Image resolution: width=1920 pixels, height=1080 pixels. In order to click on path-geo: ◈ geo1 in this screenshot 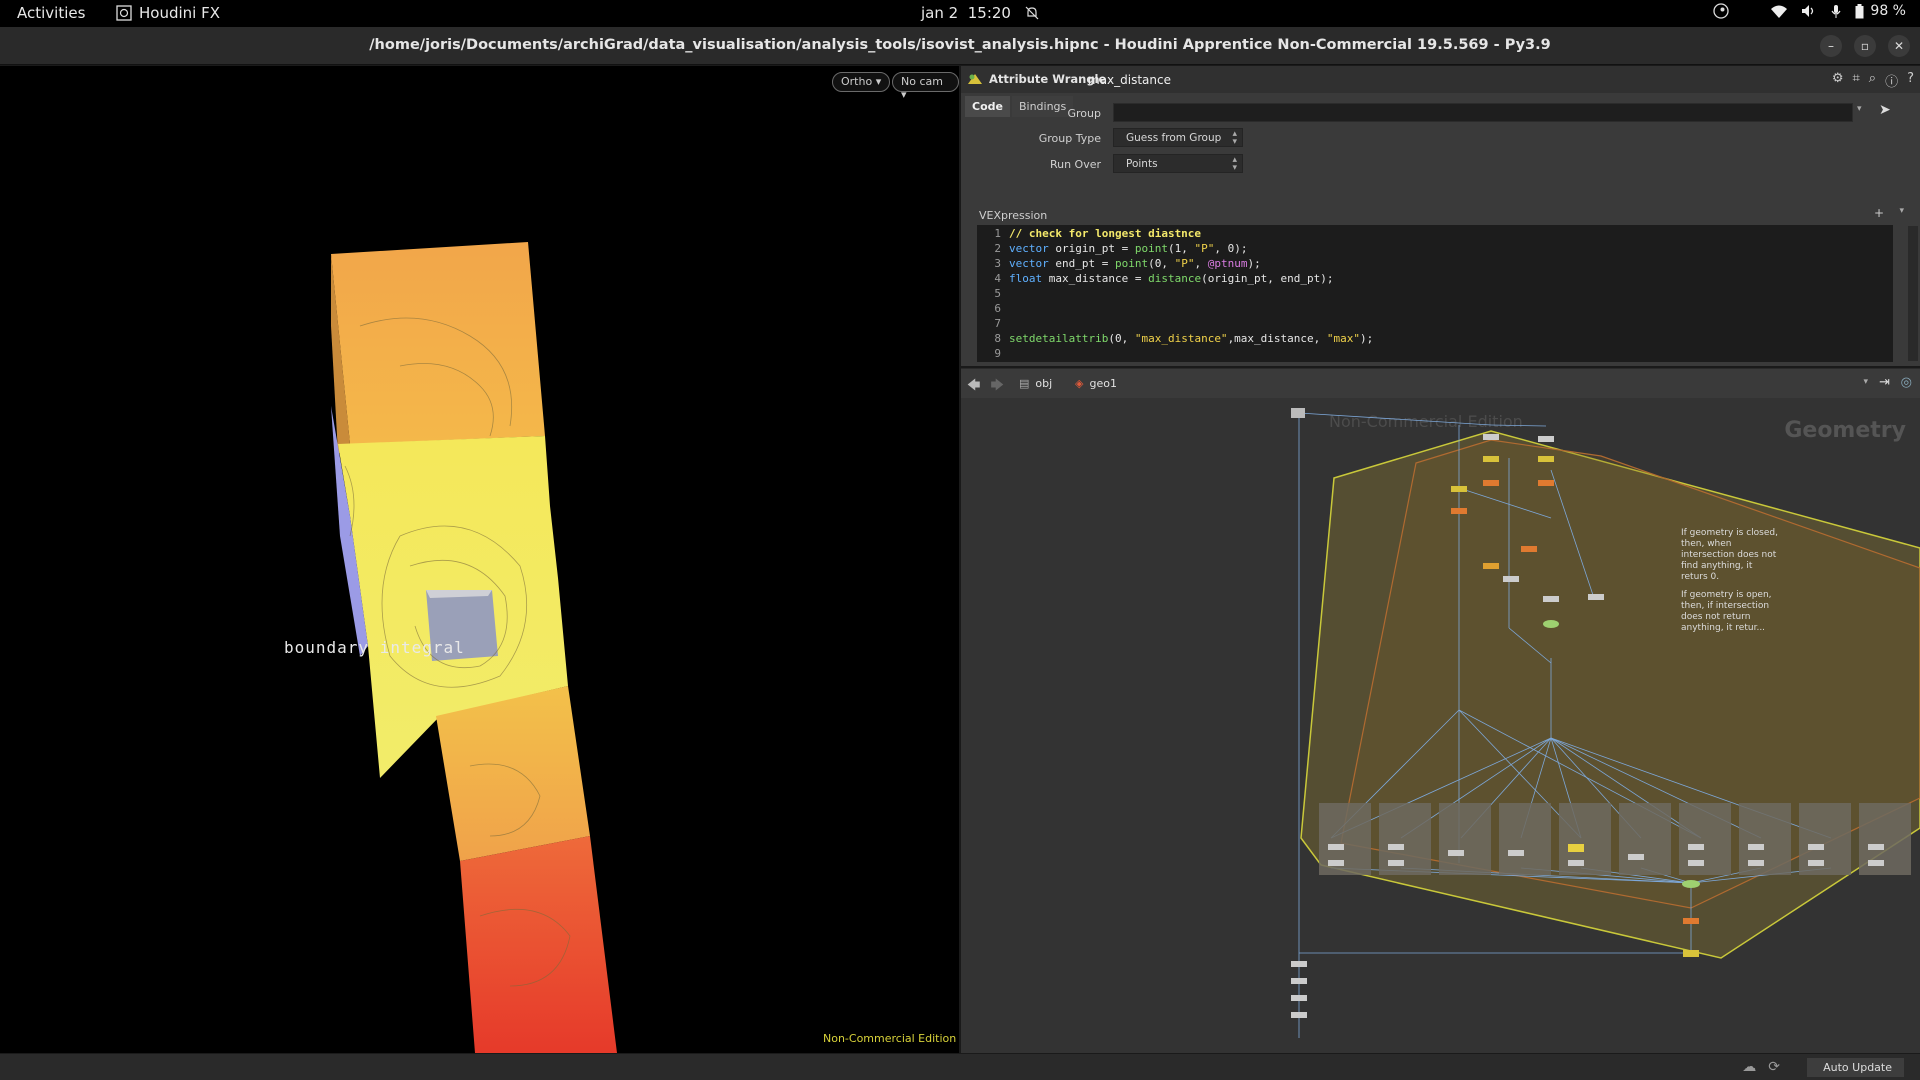, I will do `click(1096, 383)`.